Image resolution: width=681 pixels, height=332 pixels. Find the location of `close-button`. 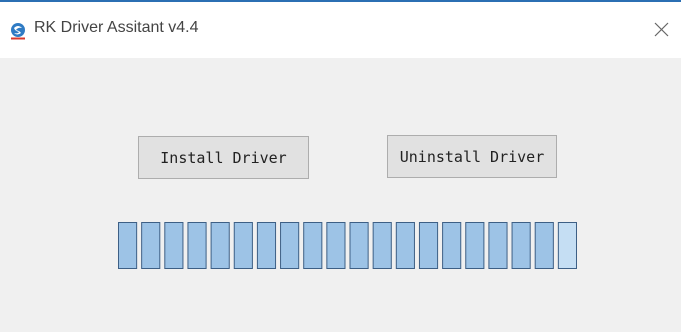

close-button is located at coordinates (661, 29).